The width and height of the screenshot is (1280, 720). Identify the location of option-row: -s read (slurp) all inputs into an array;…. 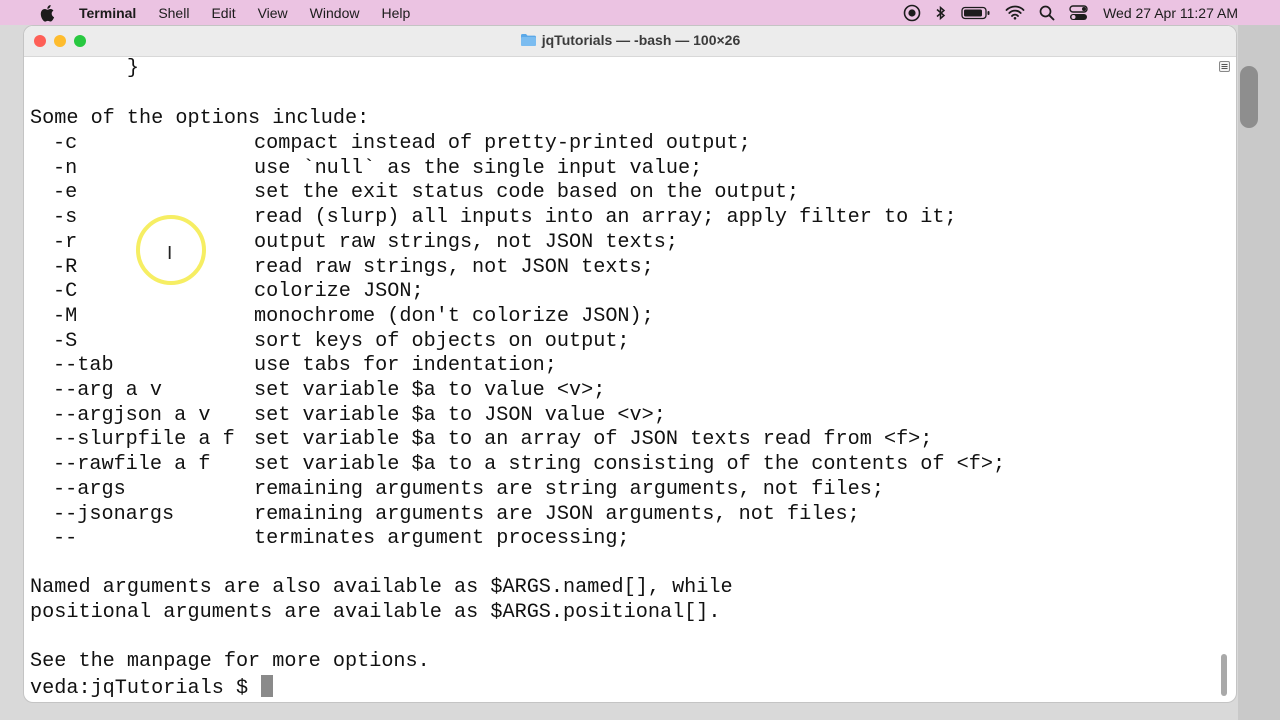
(625, 218).